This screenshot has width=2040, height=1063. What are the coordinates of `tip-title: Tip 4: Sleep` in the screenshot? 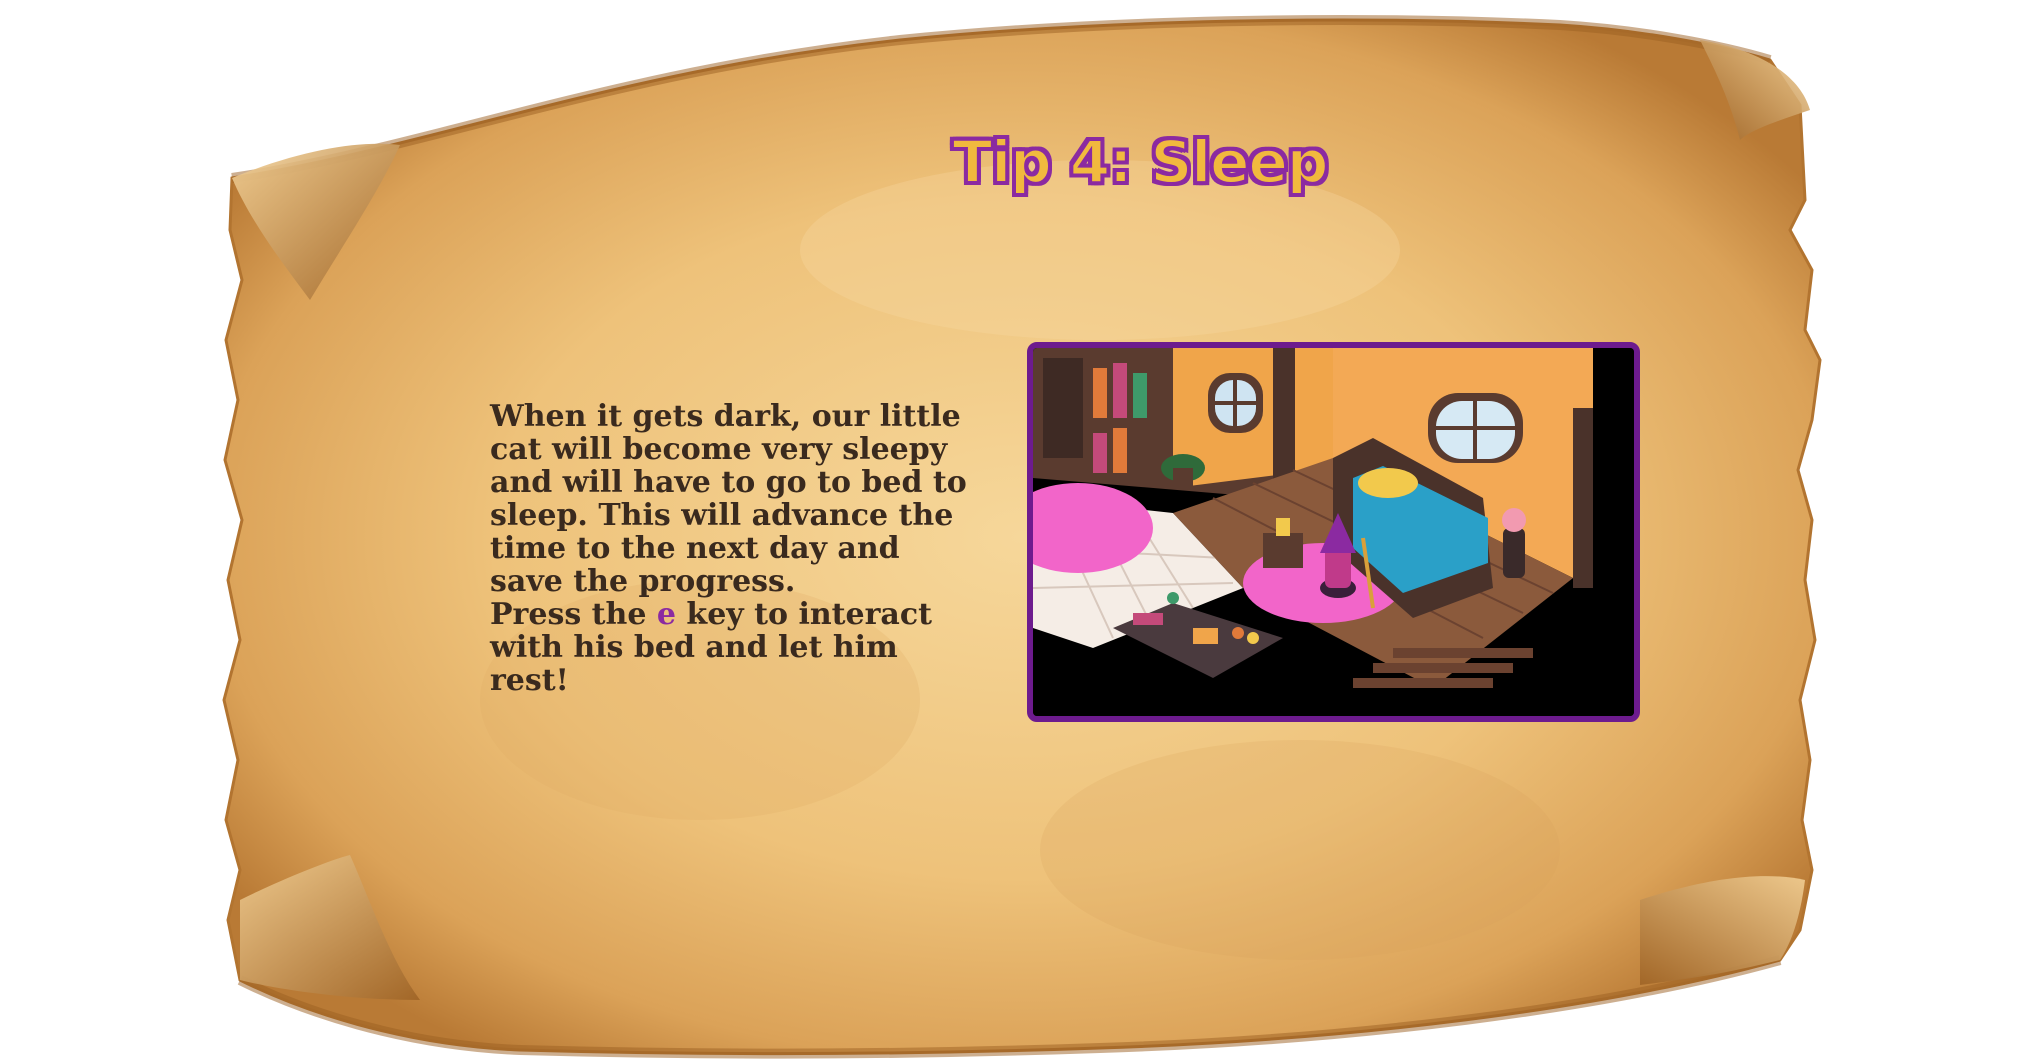 It's located at (1141, 162).